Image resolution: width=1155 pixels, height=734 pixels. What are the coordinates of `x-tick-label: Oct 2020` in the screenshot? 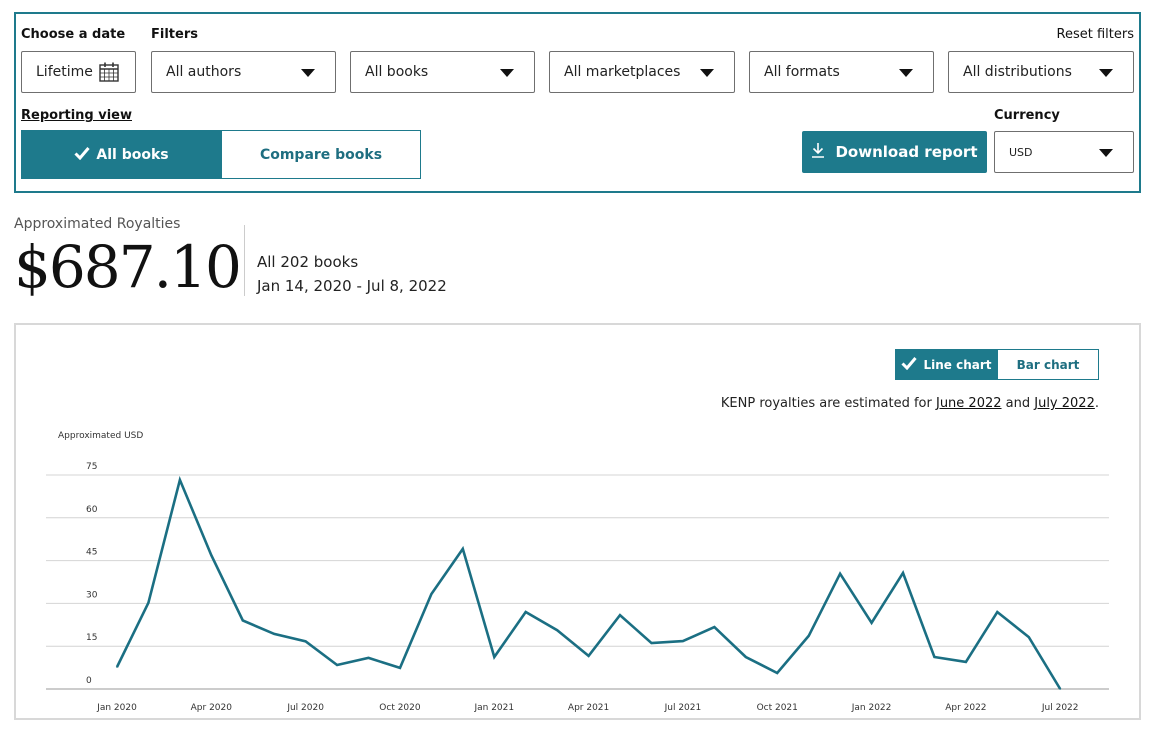 It's located at (400, 708).